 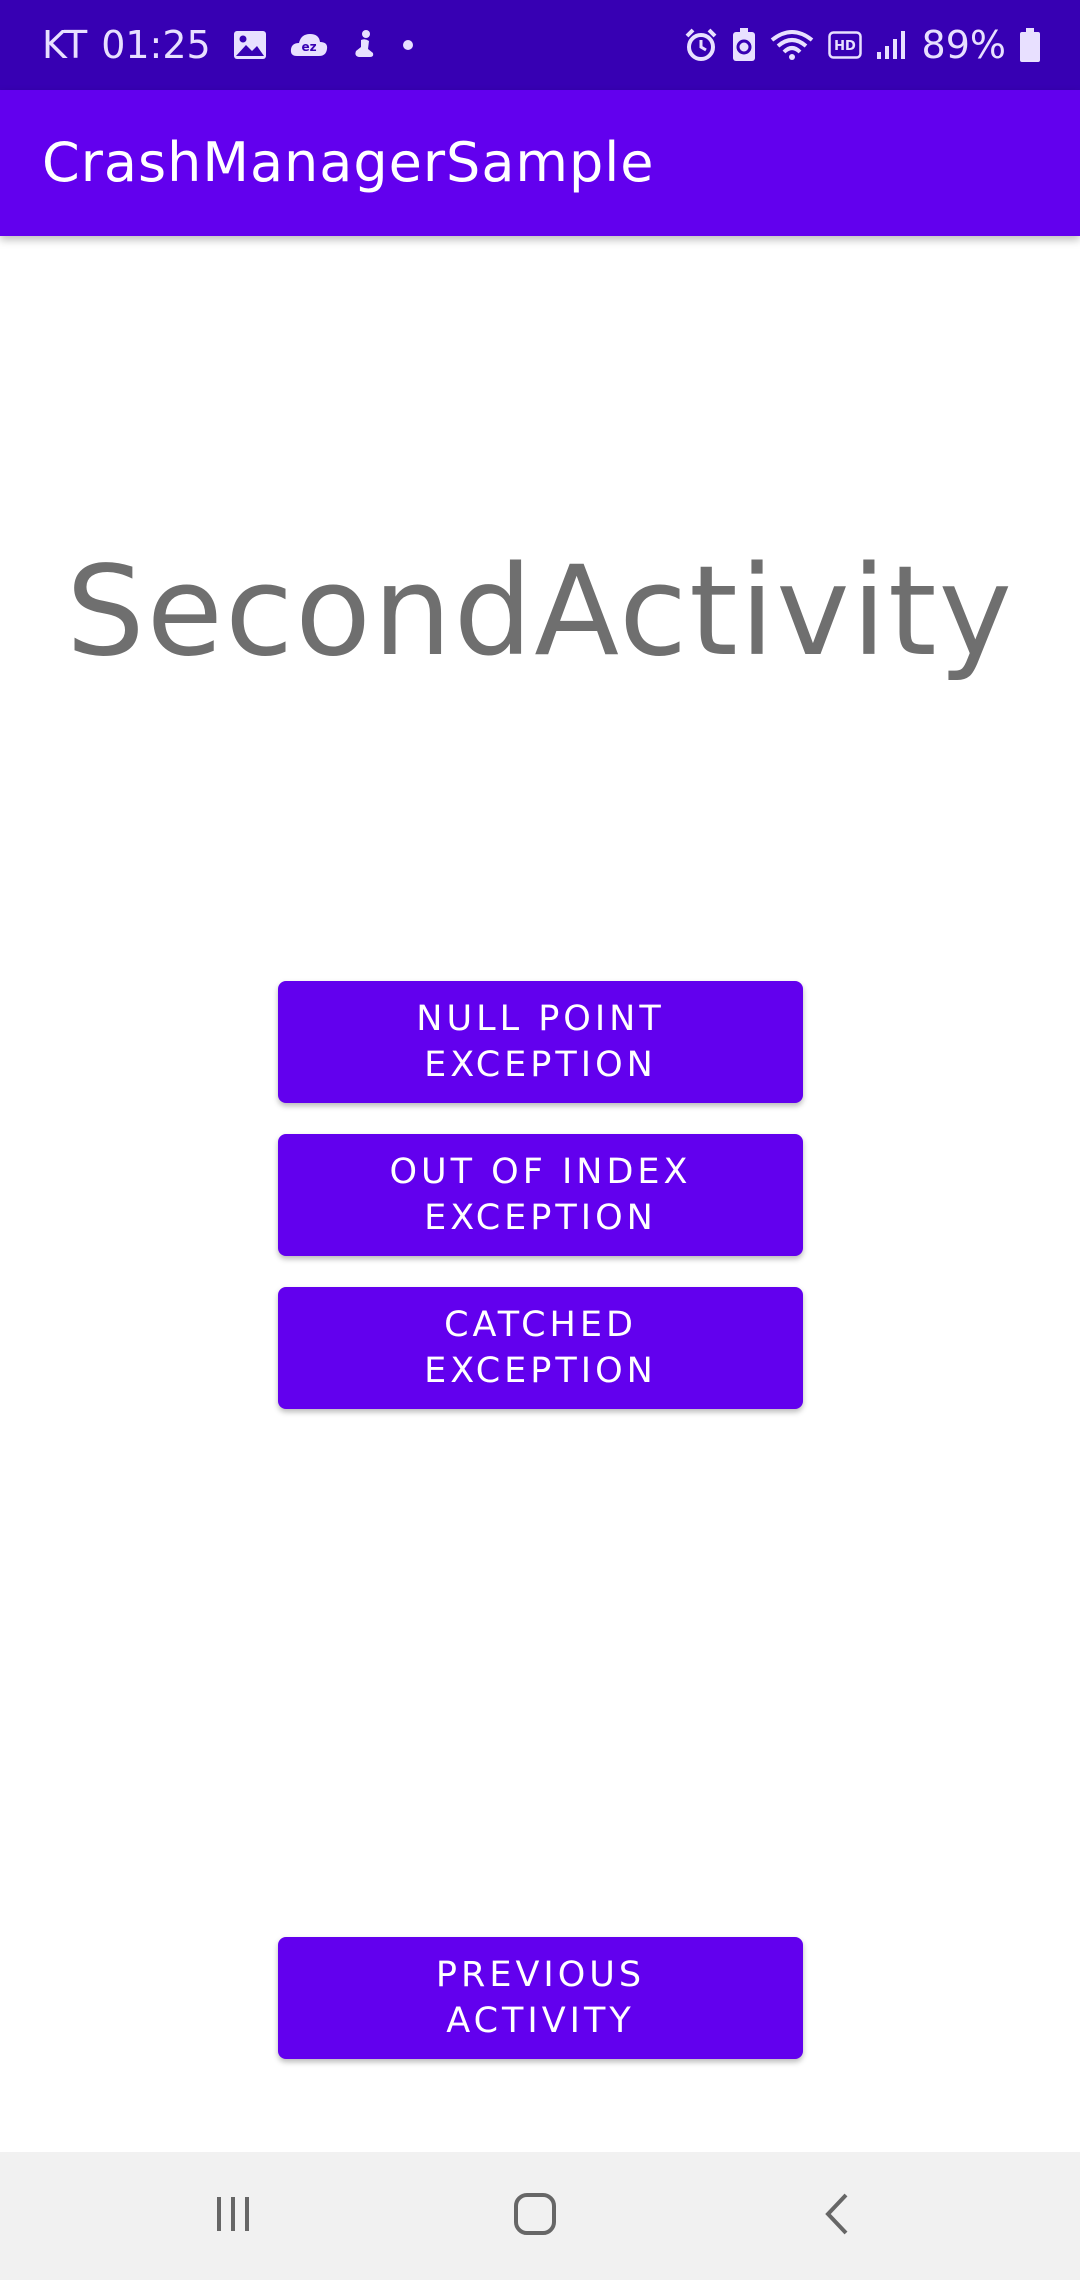 I want to click on home-icon, so click(x=535, y=2216).